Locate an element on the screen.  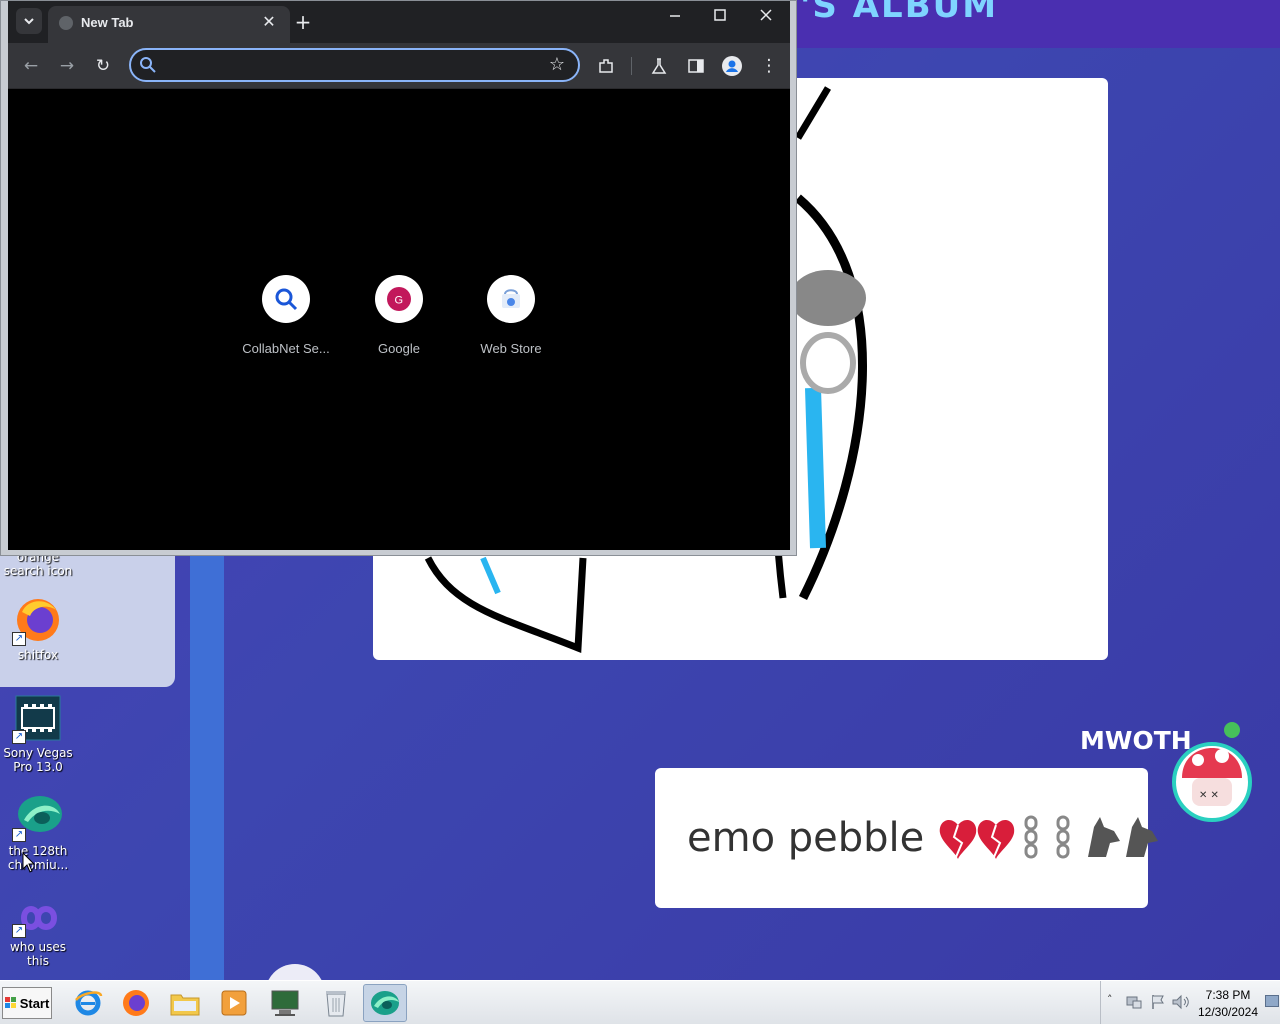
avatar-icon is located at coordinates (732, 66).